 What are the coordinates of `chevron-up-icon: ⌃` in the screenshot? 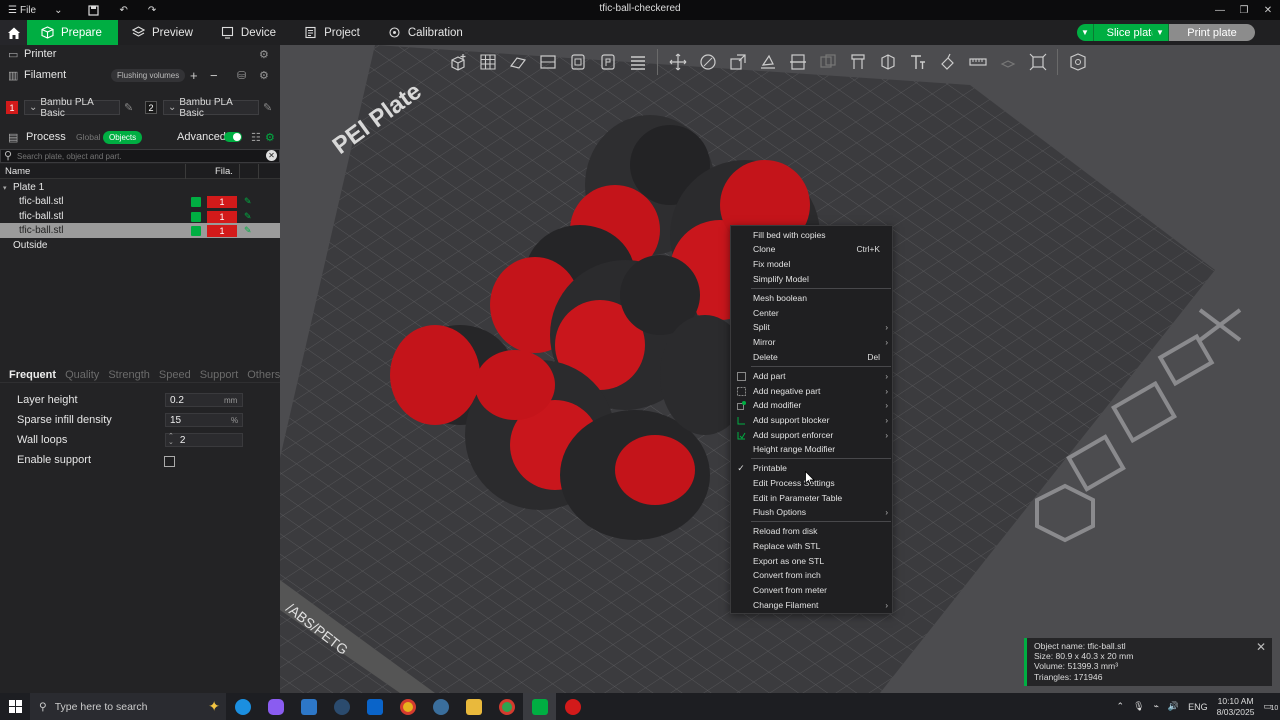 It's located at (1121, 706).